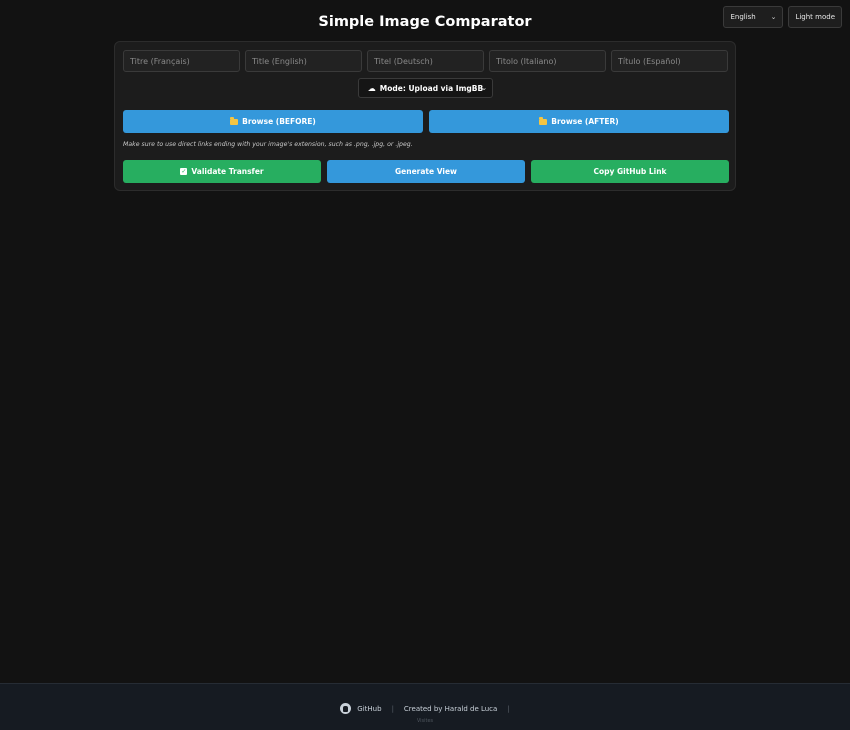 This screenshot has width=850, height=730. I want to click on browse-after-button: Browse (AFTER), so click(579, 121).